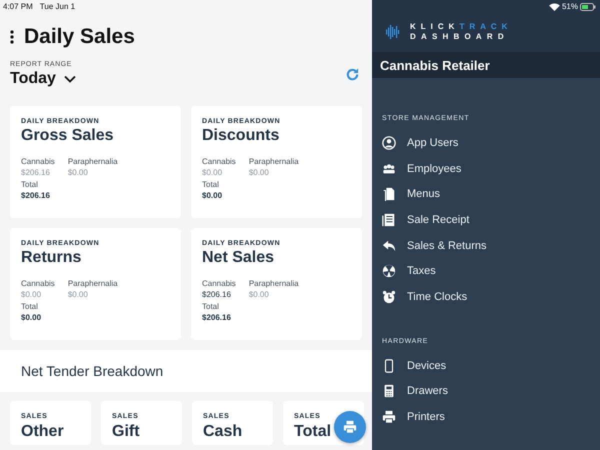 This screenshot has height=450, width=600. I want to click on nav-item: Sales & Returns, so click(491, 245).